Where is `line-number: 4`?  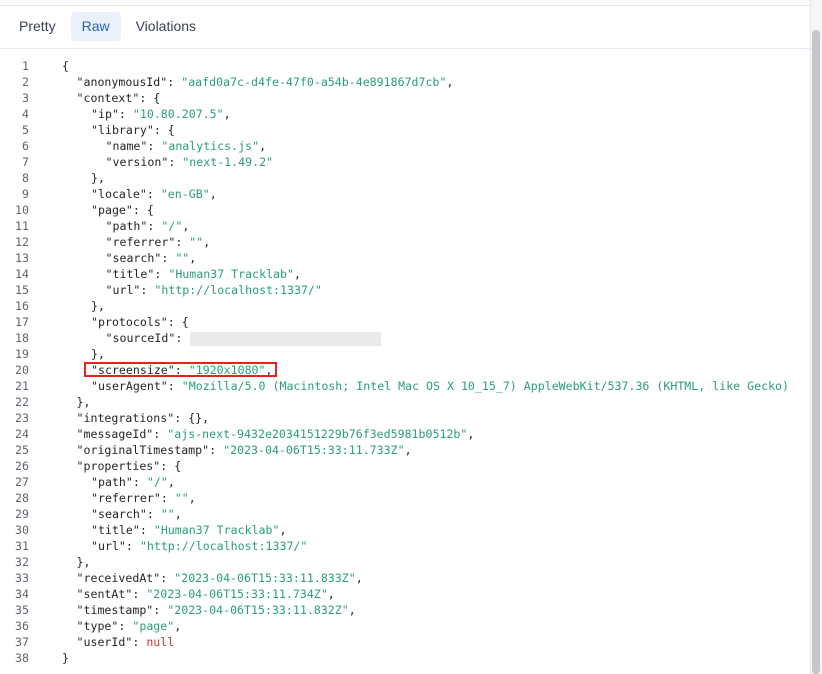 line-number: 4 is located at coordinates (25, 114).